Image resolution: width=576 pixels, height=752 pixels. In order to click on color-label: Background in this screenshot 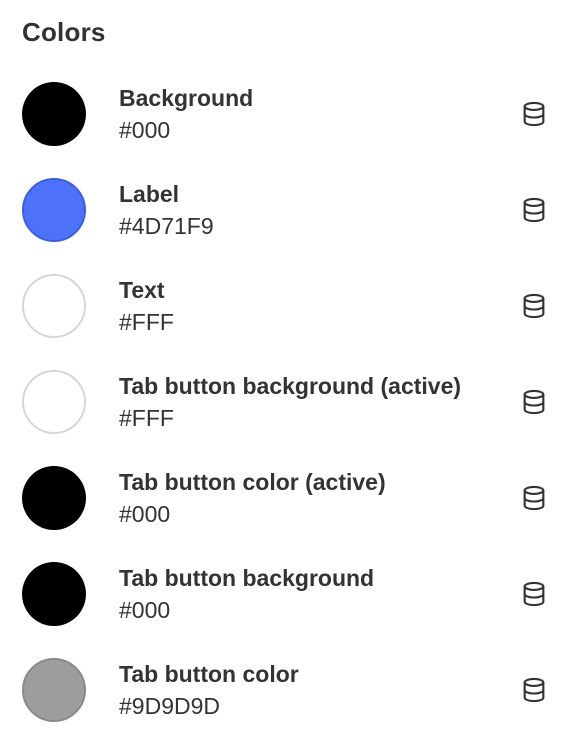, I will do `click(186, 98)`.